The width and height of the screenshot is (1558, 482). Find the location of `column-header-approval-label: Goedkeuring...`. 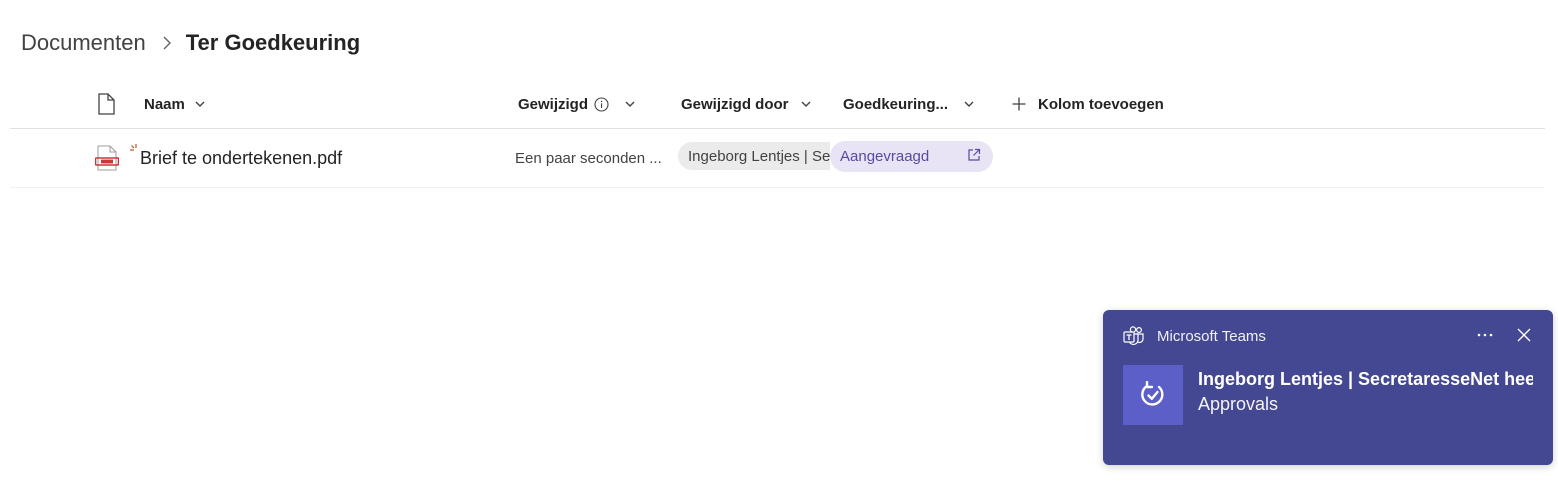

column-header-approval-label: Goedkeuring... is located at coordinates (896, 104).